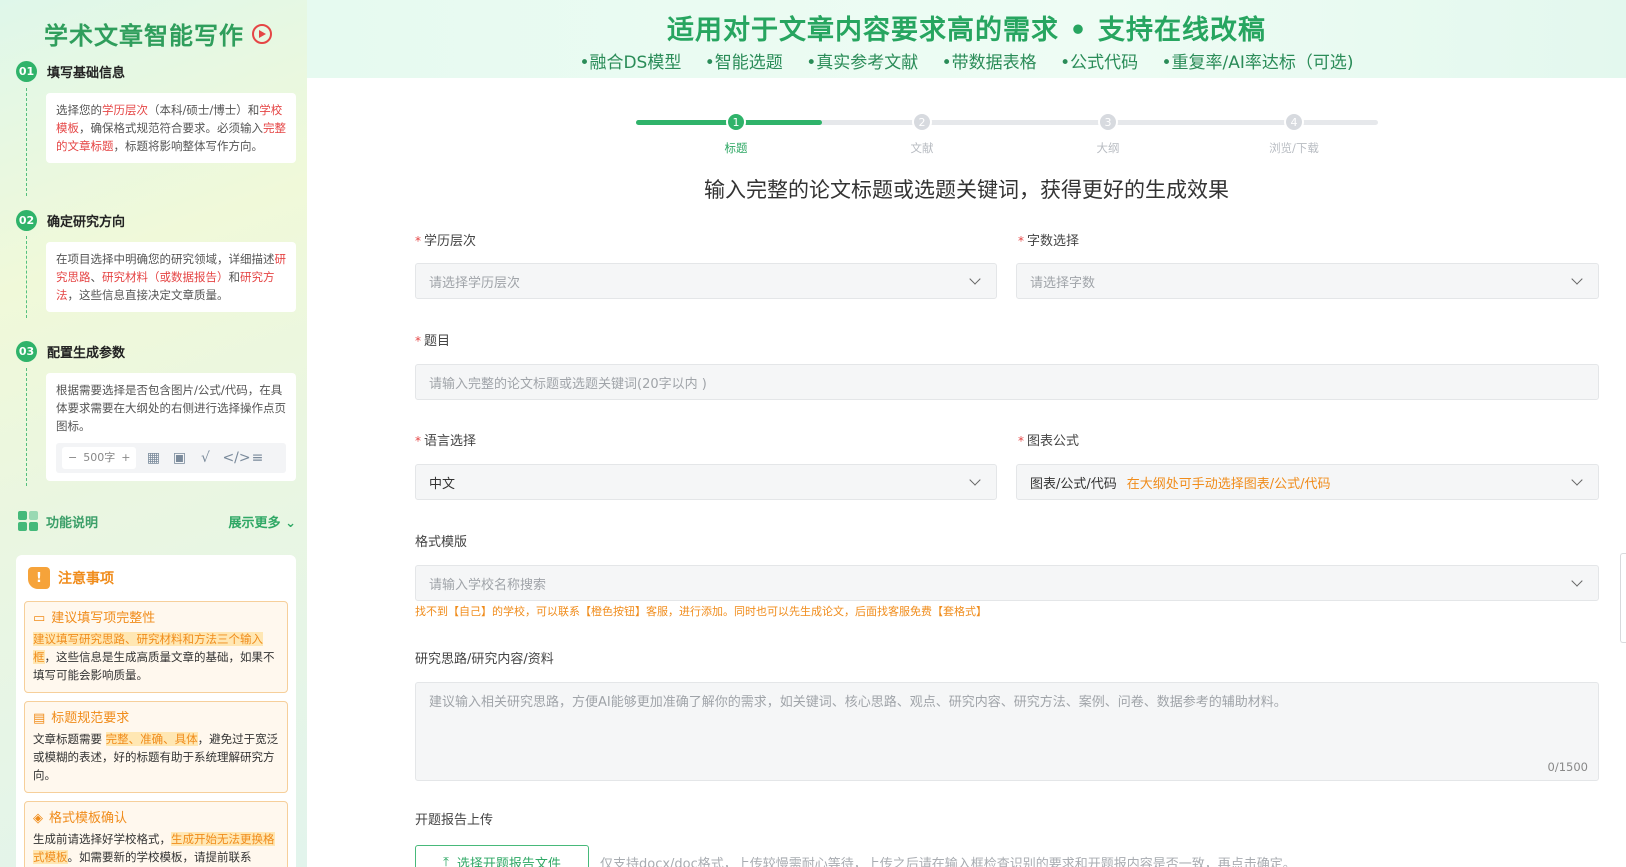  I want to click on template-label: 格式模版, so click(441, 542).